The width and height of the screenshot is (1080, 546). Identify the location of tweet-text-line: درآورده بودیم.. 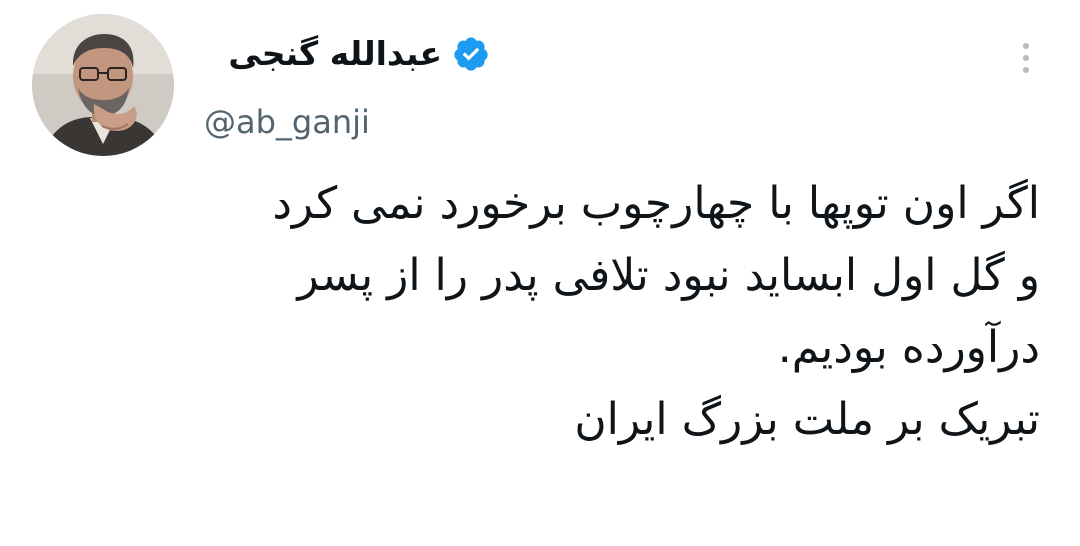
(908, 347).